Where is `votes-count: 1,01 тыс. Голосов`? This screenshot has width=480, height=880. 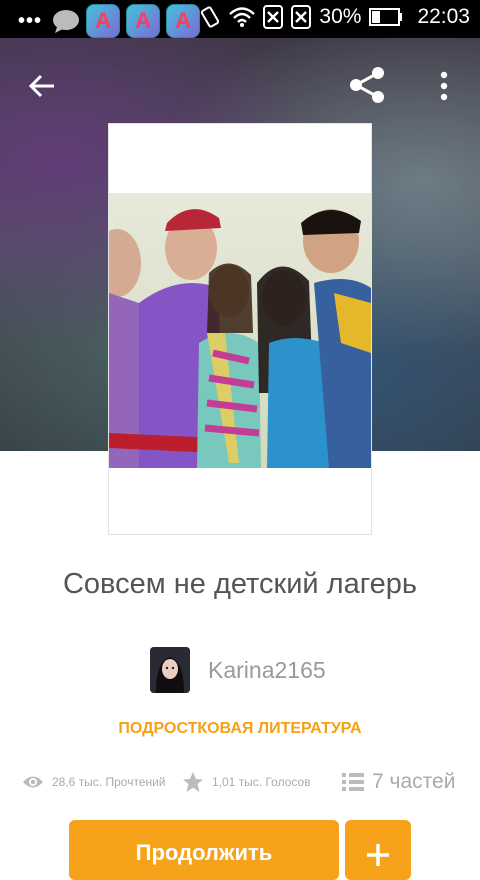
votes-count: 1,01 тыс. Голосов is located at coordinates (261, 782).